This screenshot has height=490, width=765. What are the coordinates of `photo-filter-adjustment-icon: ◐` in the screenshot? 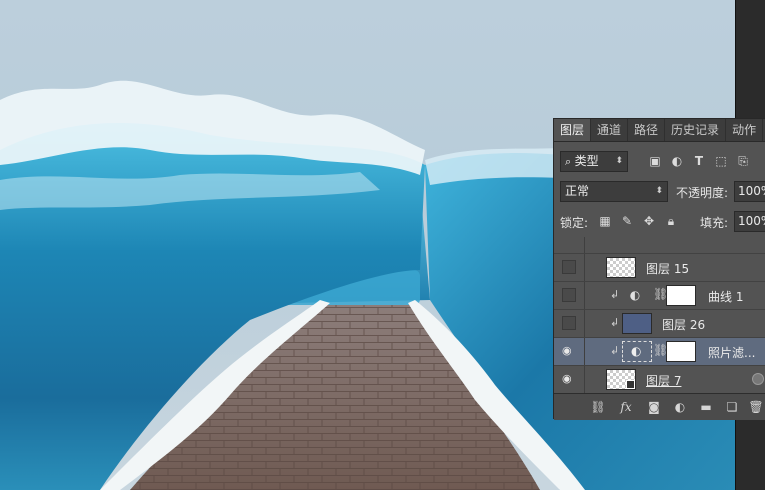 It's located at (636, 351).